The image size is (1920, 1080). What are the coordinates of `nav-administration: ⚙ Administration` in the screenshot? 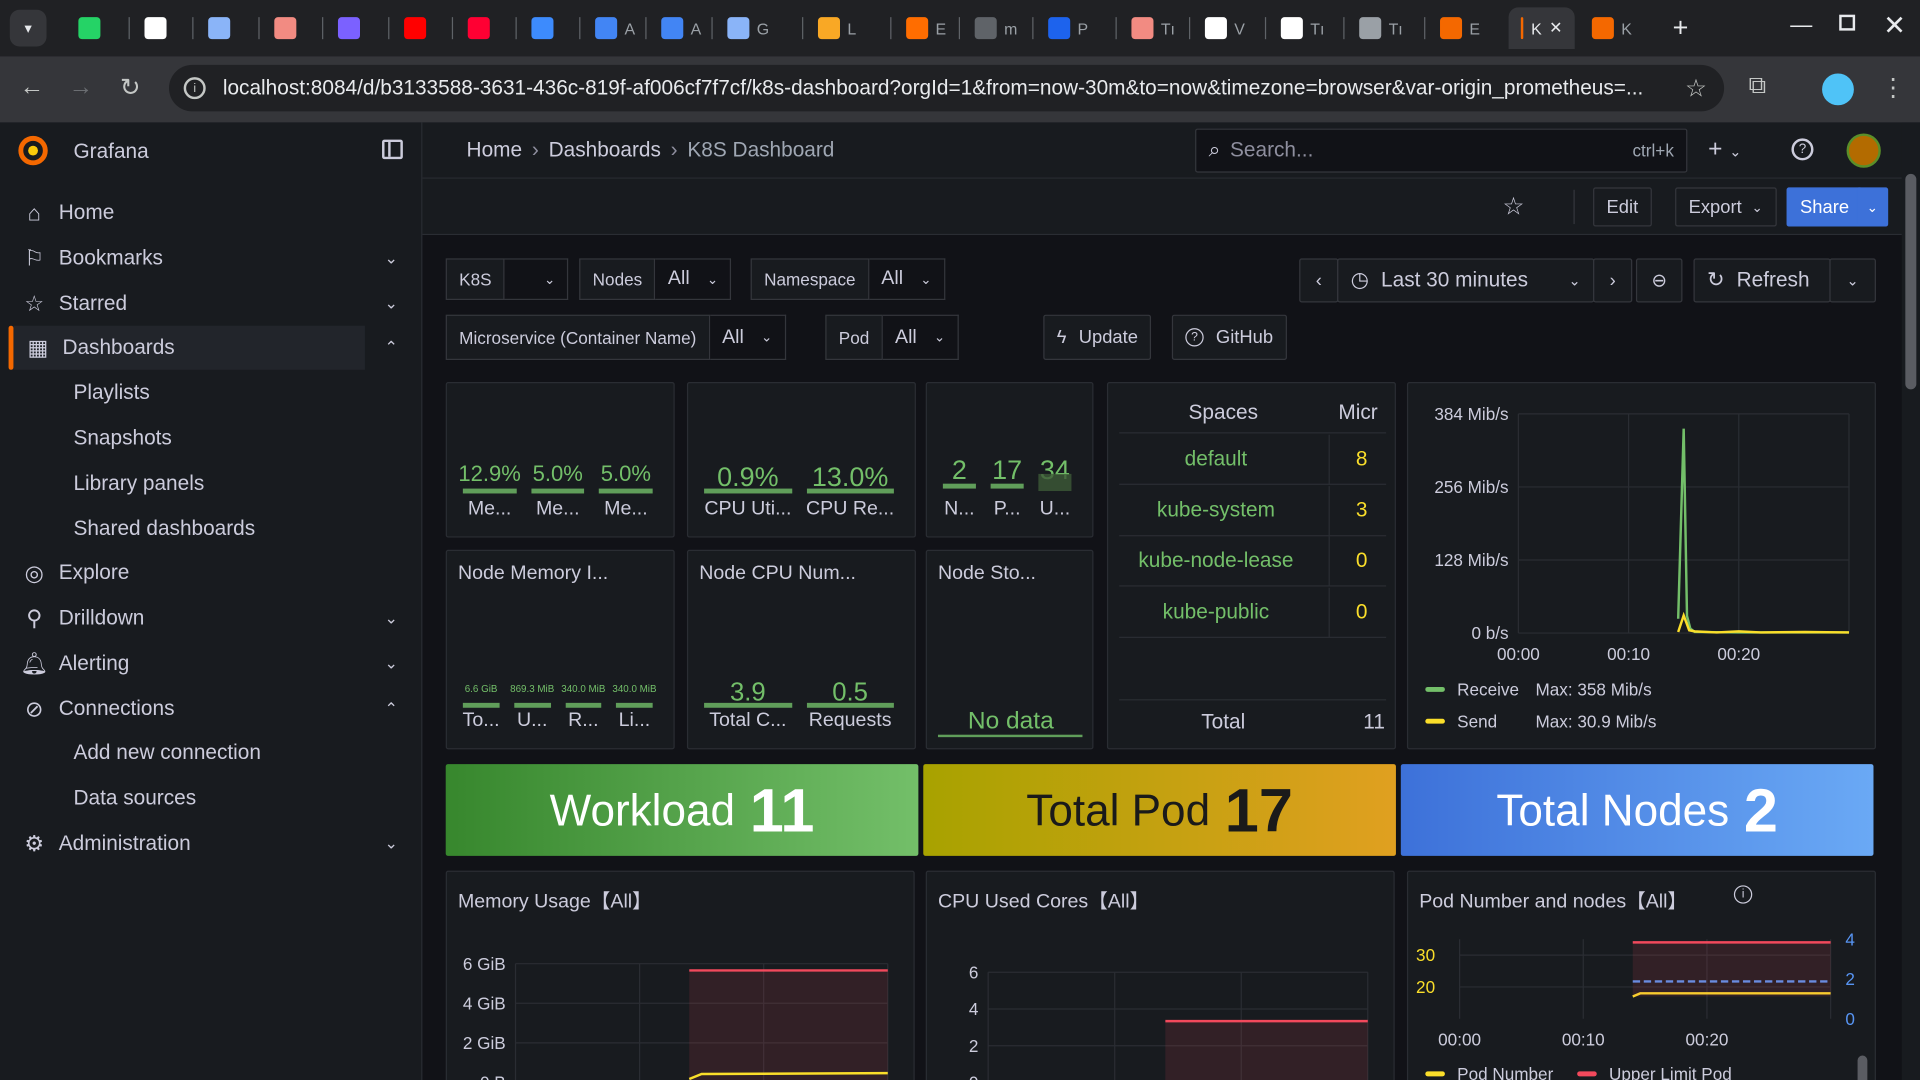 It's located at (187, 844).